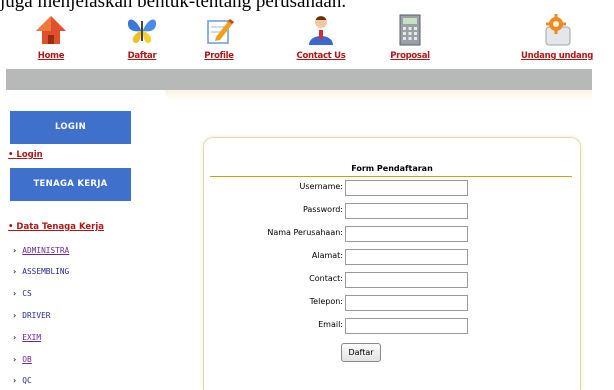  What do you see at coordinates (27, 337) in the screenshot?
I see `category-item-exim: › EXIM` at bounding box center [27, 337].